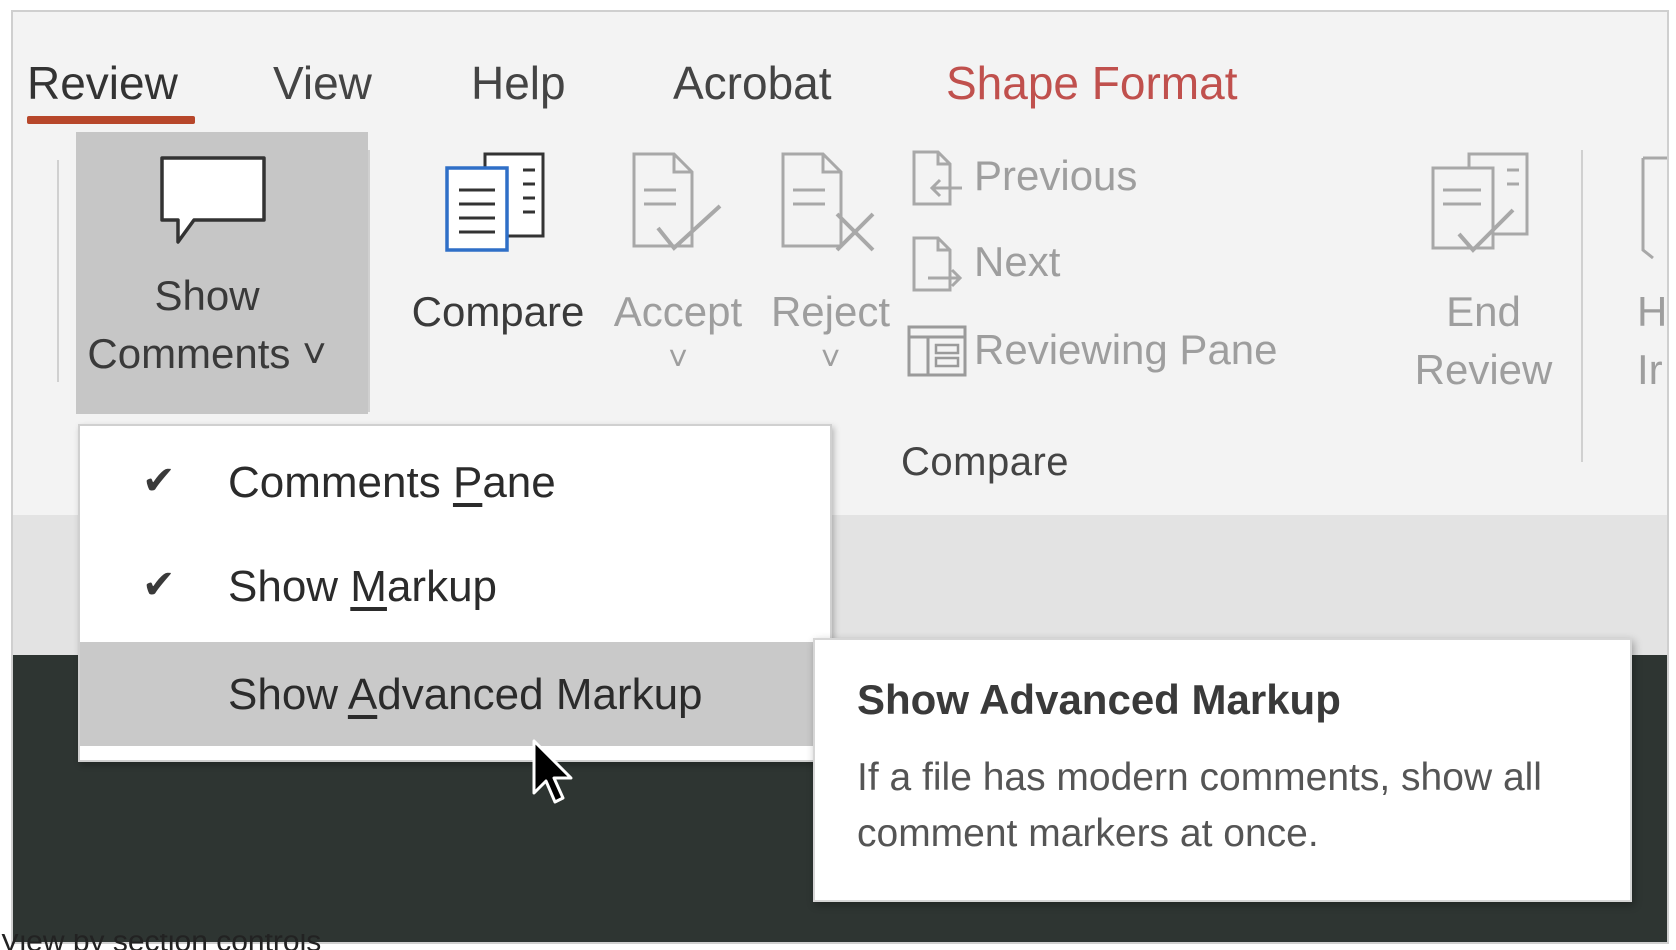 The width and height of the screenshot is (1676, 950). What do you see at coordinates (752, 83) in the screenshot?
I see `tab-acrobat: Acrobat` at bounding box center [752, 83].